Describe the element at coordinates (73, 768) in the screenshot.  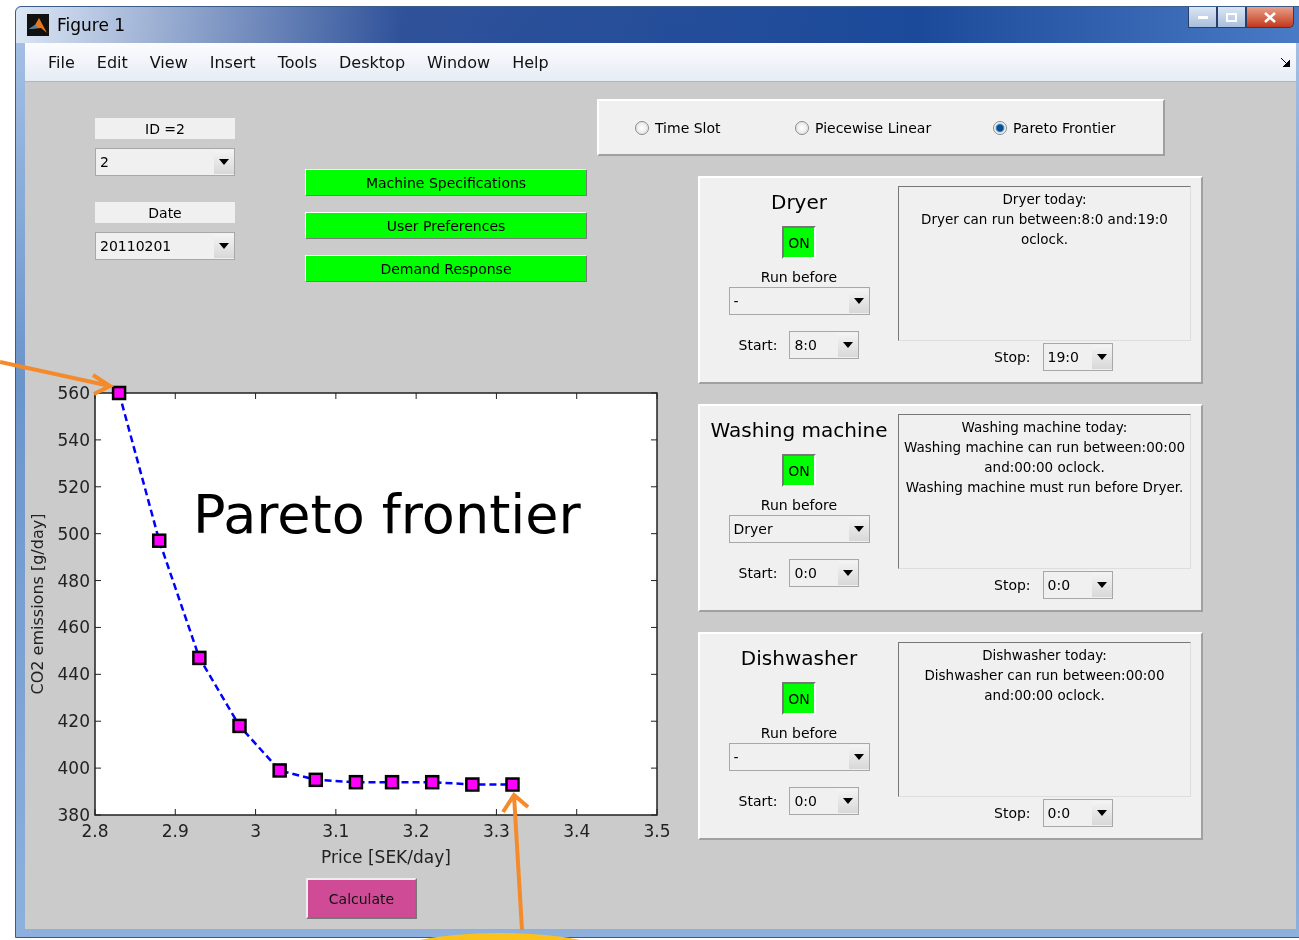
I see `y-tick-label: 400` at that location.